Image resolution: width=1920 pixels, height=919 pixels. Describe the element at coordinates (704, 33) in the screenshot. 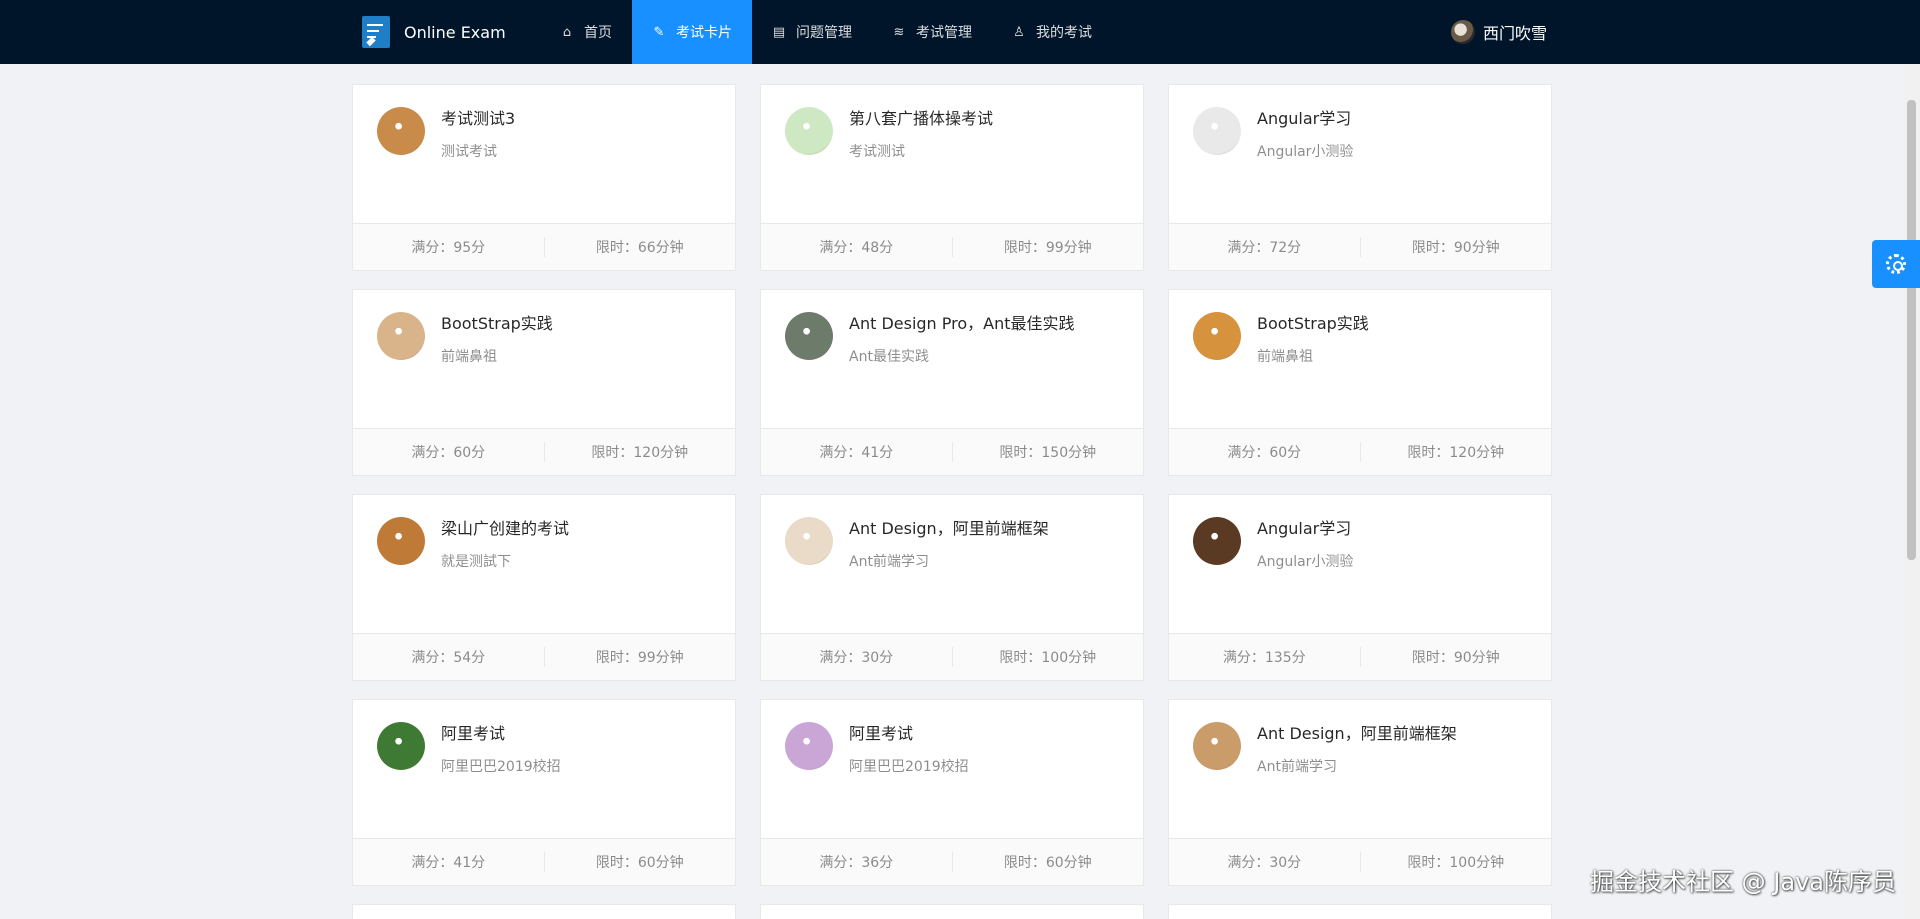

I see `nav-label: 考试卡片` at that location.